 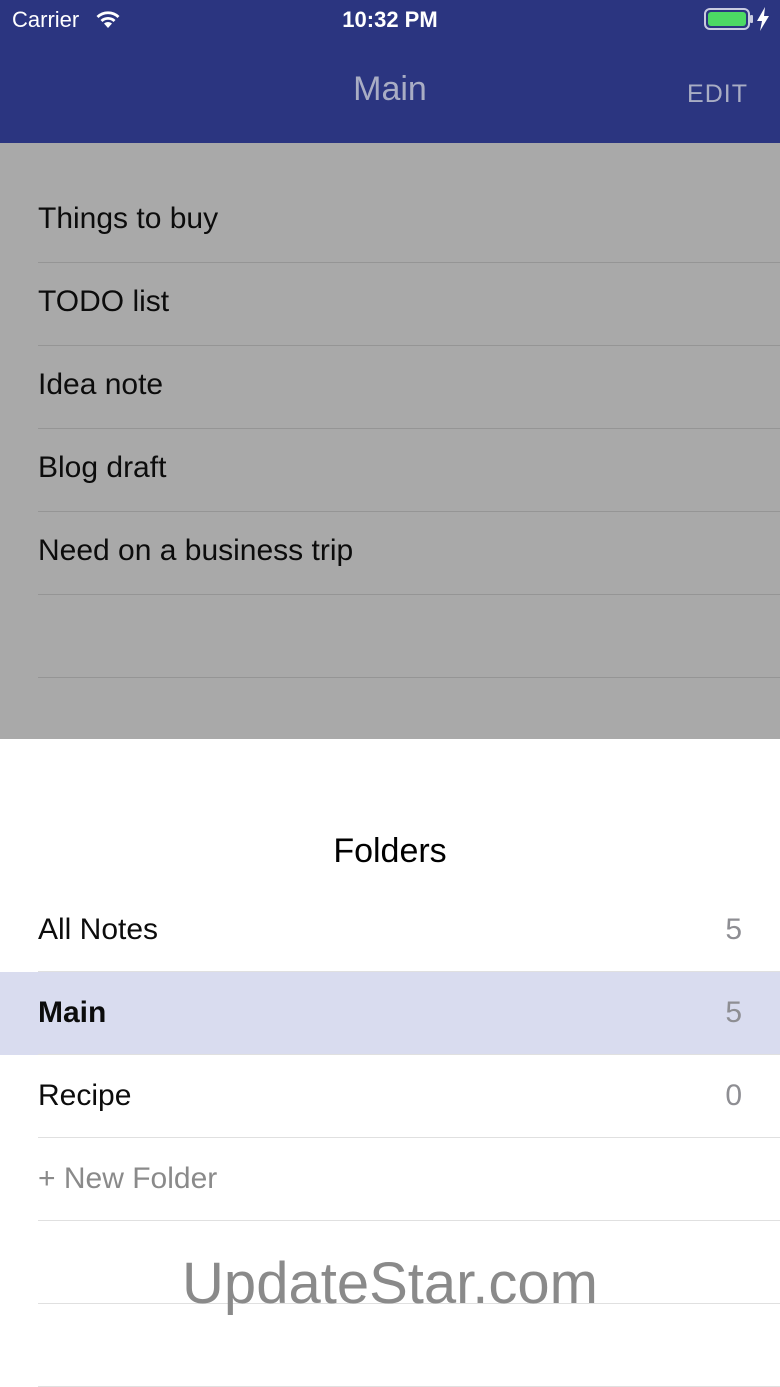 I want to click on status-time: 10:32 PM, so click(x=390, y=19).